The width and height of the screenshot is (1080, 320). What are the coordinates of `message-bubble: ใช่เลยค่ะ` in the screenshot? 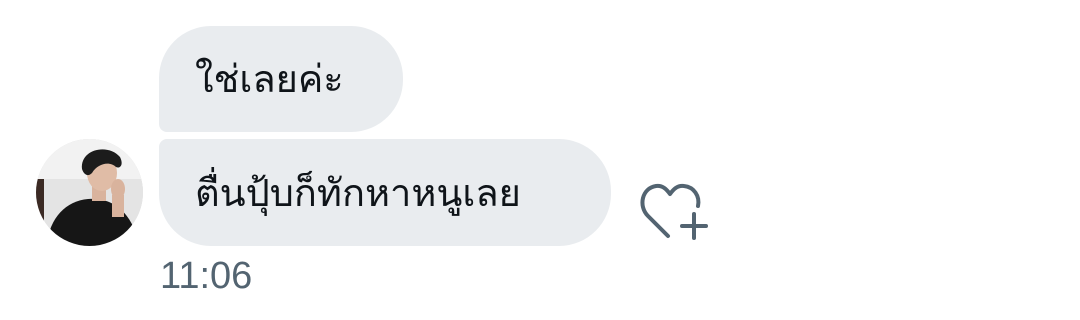 It's located at (281, 79).